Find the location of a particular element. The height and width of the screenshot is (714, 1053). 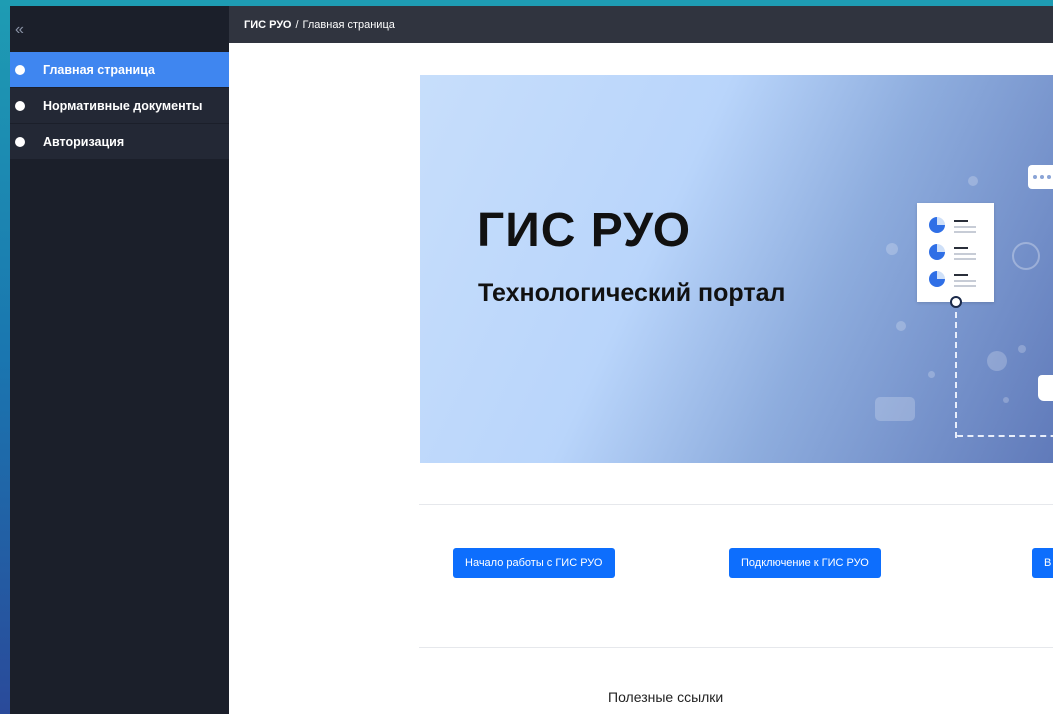

getting-started-button: Начало работы с ГИС РУО is located at coordinates (534, 563).